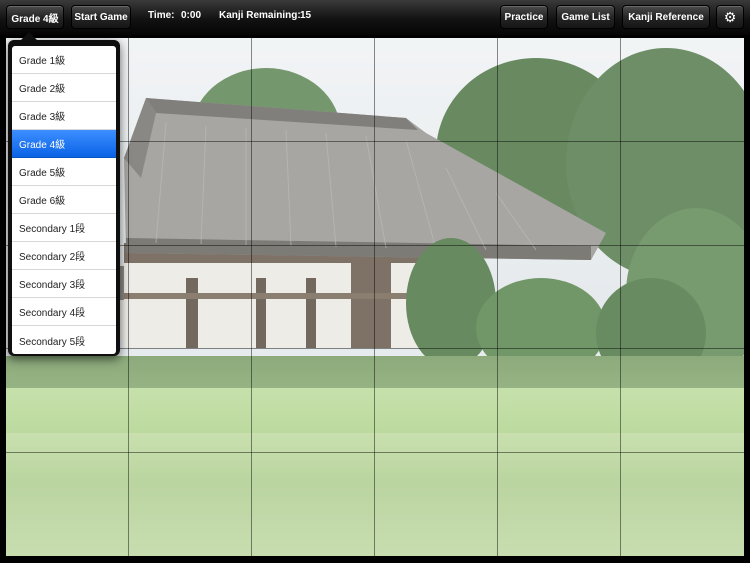 This screenshot has width=750, height=563. What do you see at coordinates (64, 284) in the screenshot?
I see `grade-option: Secondary 3段` at bounding box center [64, 284].